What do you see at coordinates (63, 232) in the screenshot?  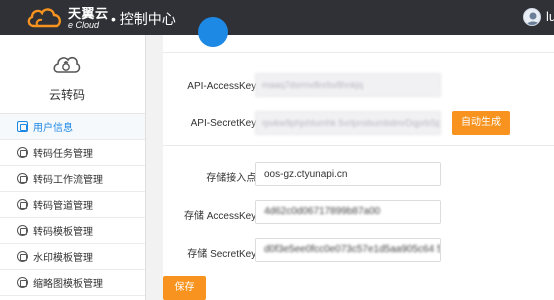 I see `sidebar-item-label: 转码模板管理` at bounding box center [63, 232].